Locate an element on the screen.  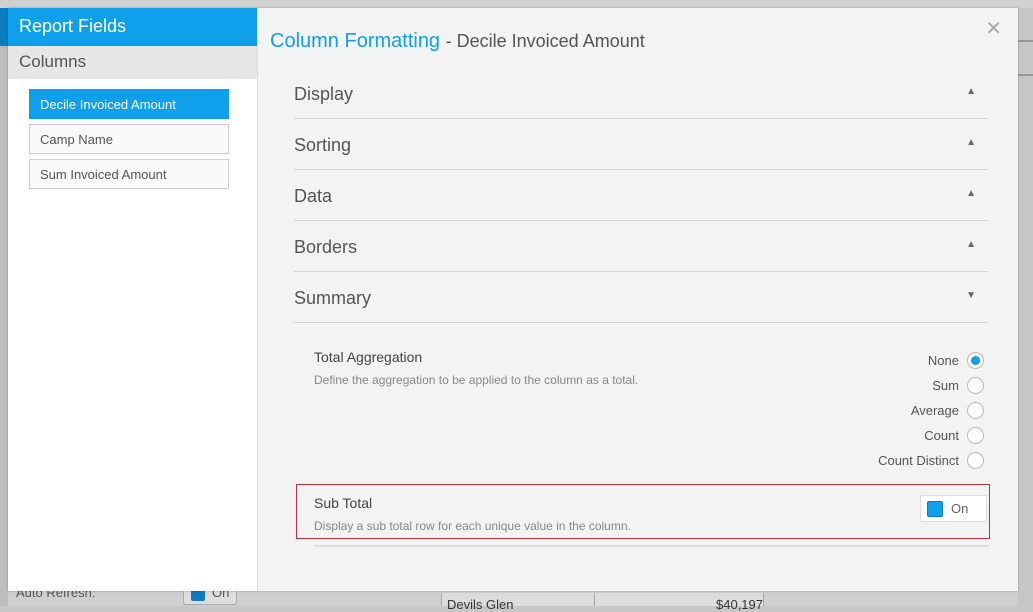
section-sorting: Sorting ▲ is located at coordinates (641, 144).